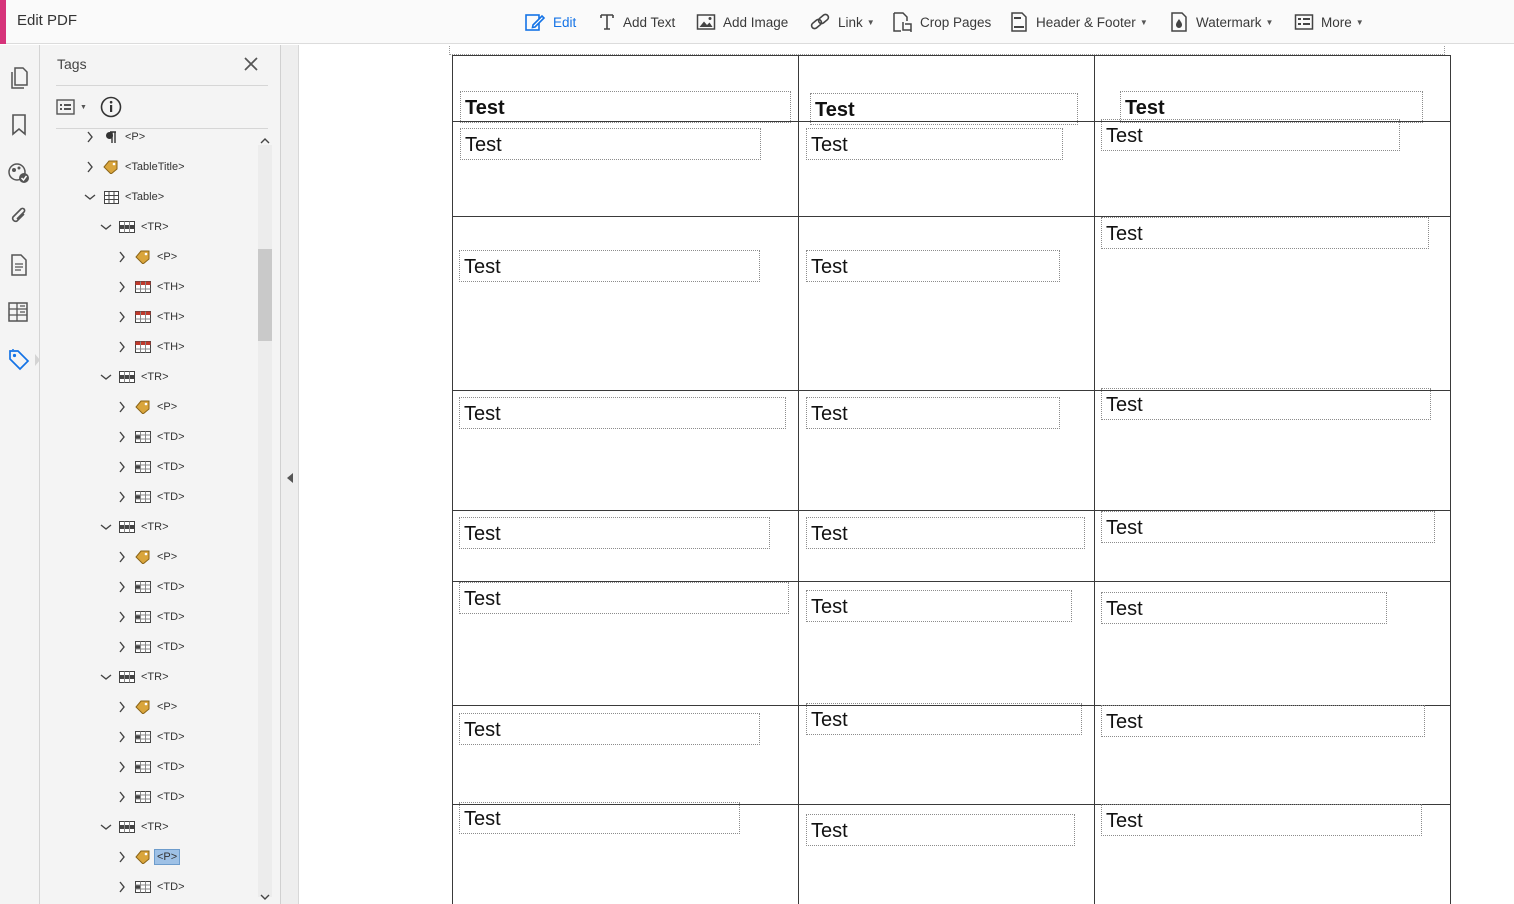 This screenshot has width=1514, height=904. What do you see at coordinates (265, 520) in the screenshot?
I see `tree-scrollbar` at bounding box center [265, 520].